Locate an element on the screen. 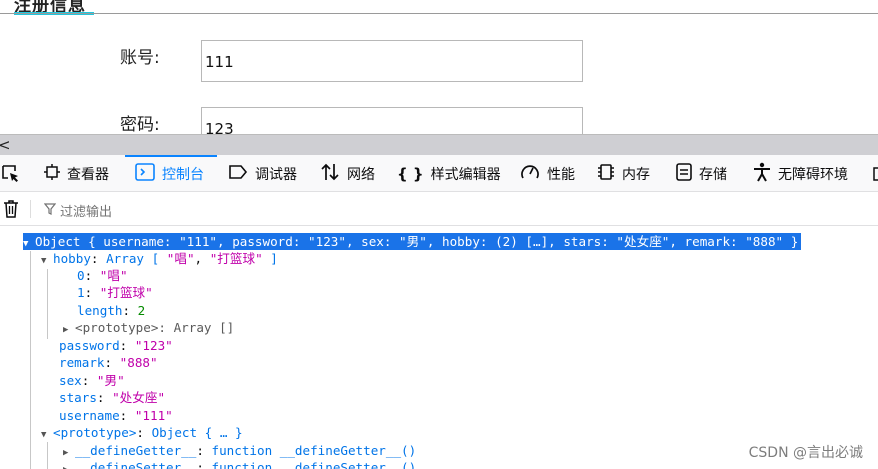 The height and width of the screenshot is (469, 878). tree-node-stars: stars: "处女座" is located at coordinates (112, 397).